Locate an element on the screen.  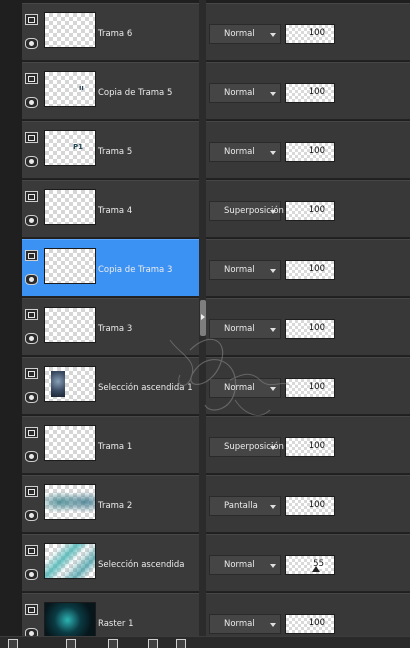
layer-thumbnail: ıı is located at coordinates (70, 89).